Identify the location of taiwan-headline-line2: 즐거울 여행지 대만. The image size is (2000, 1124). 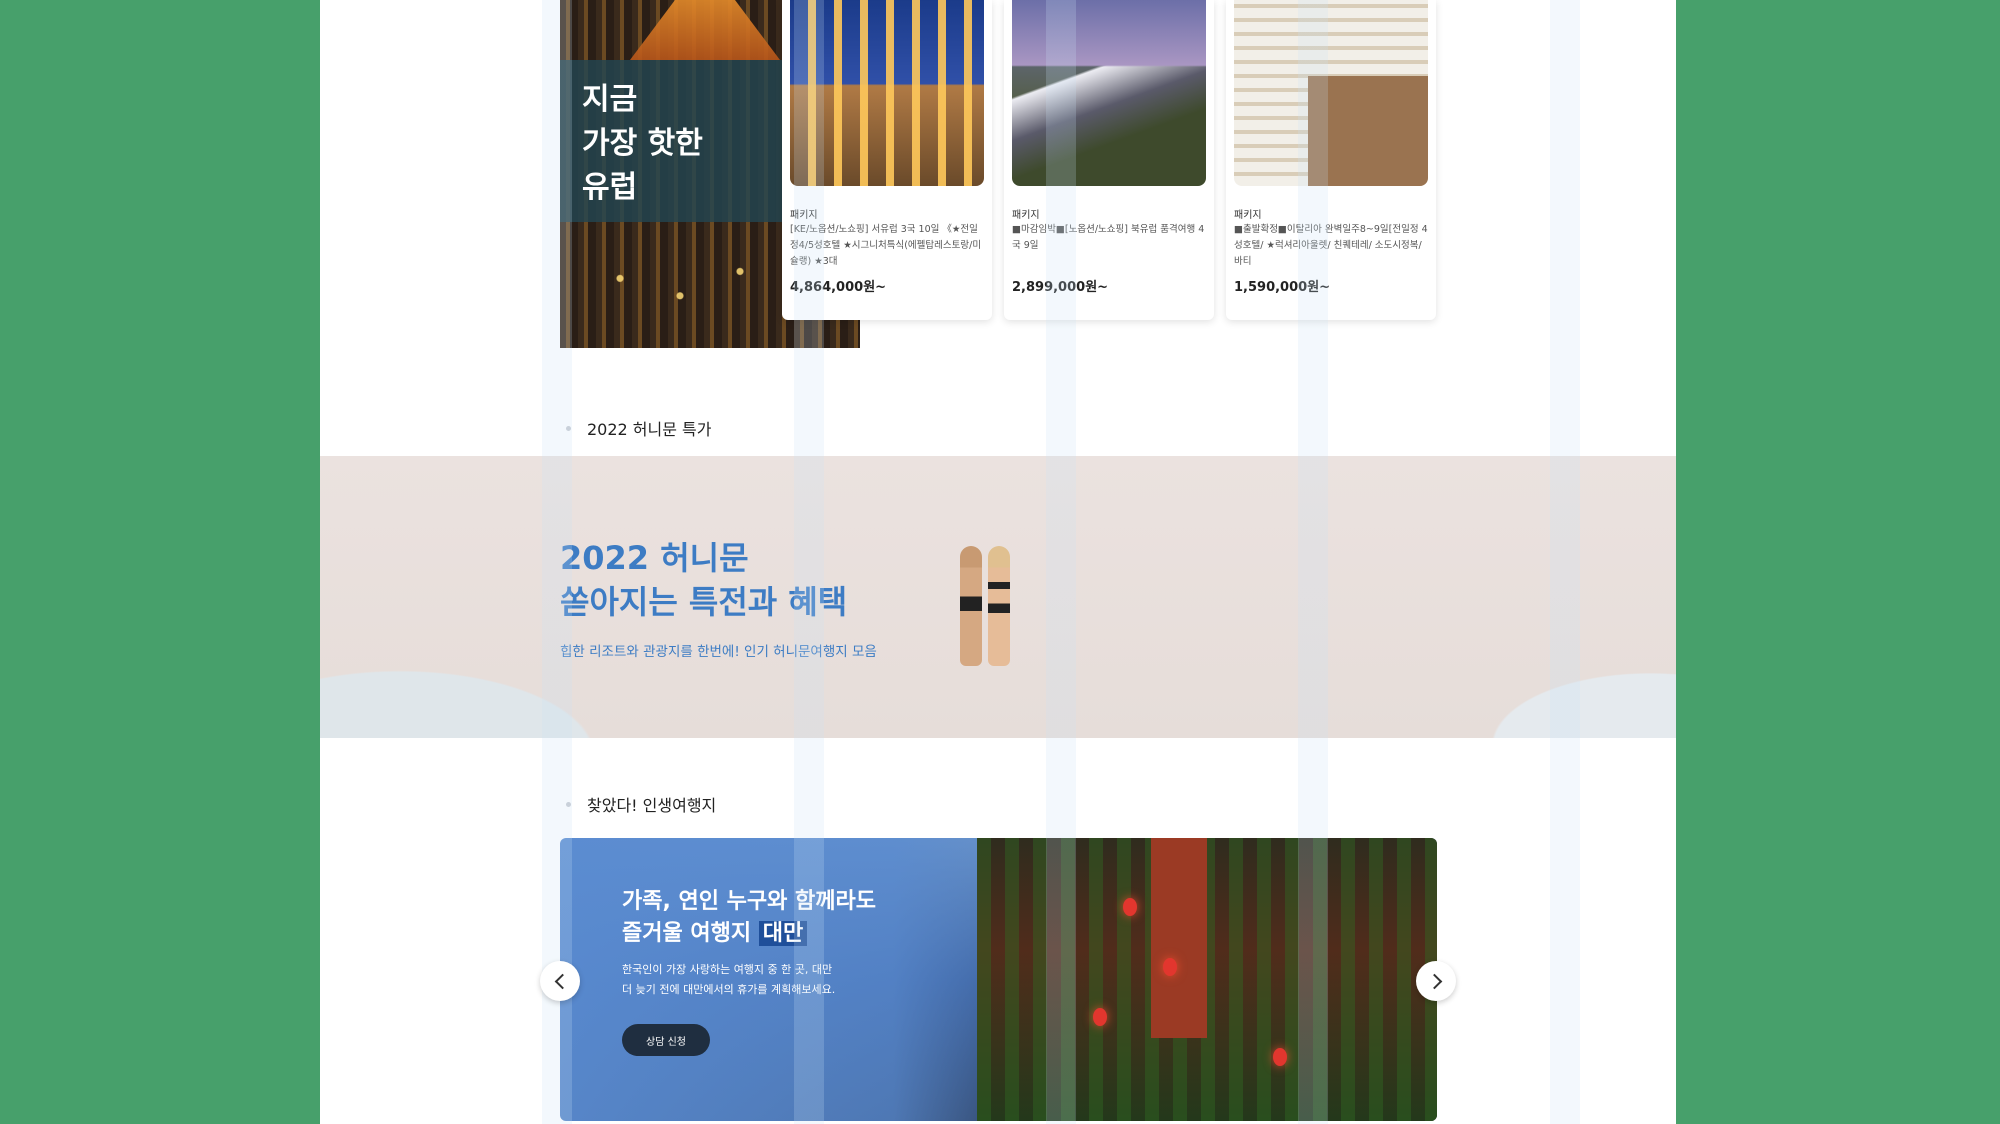
(749, 934).